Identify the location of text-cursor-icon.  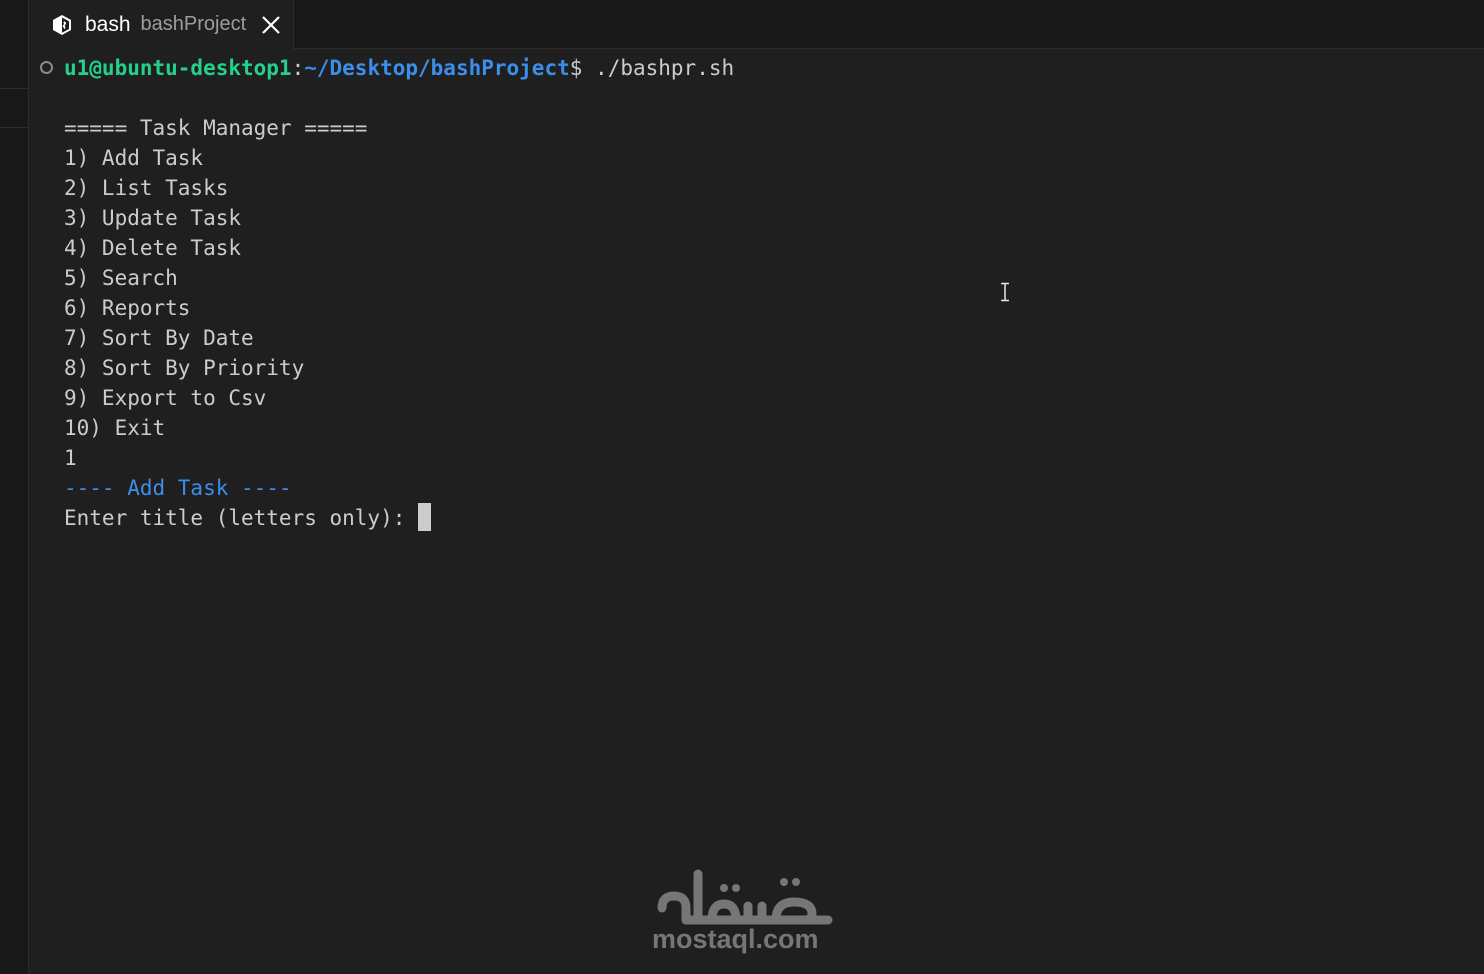
(1005, 292).